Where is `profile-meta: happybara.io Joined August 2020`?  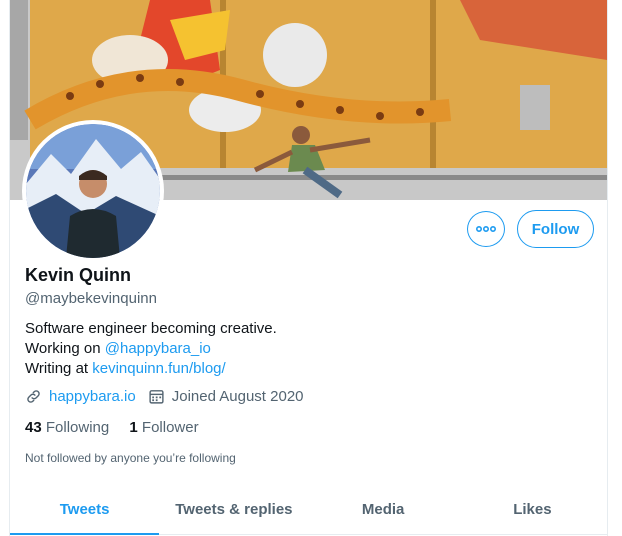 profile-meta: happybara.io Joined August 2020 is located at coordinates (170, 396).